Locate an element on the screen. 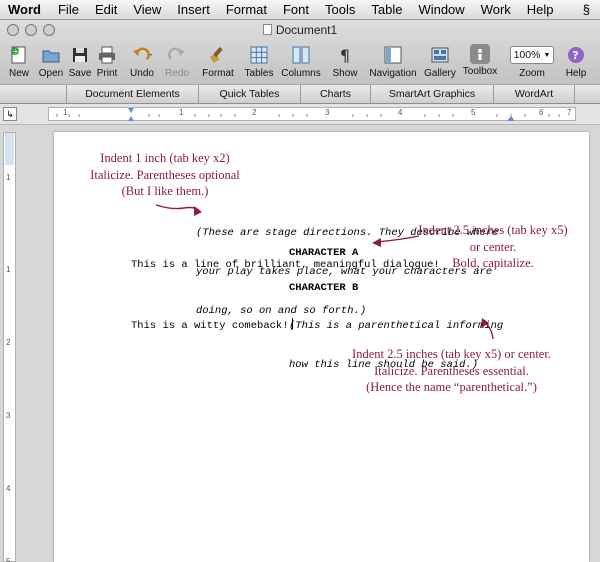  script-icon: § is located at coordinates (591, 9).